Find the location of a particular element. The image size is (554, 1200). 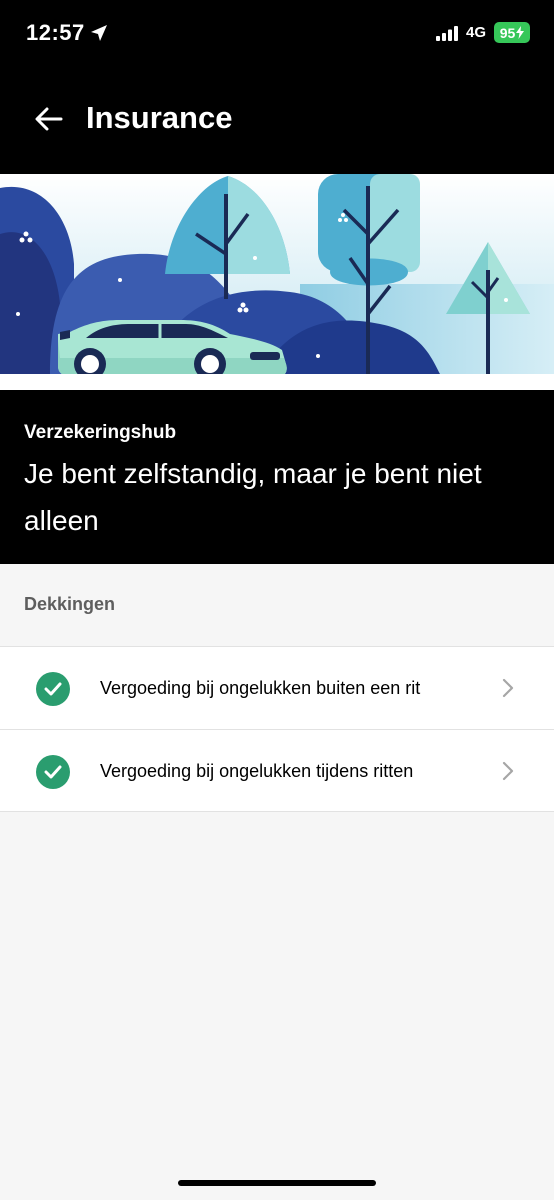

page-title: Insurance is located at coordinates (159, 117).